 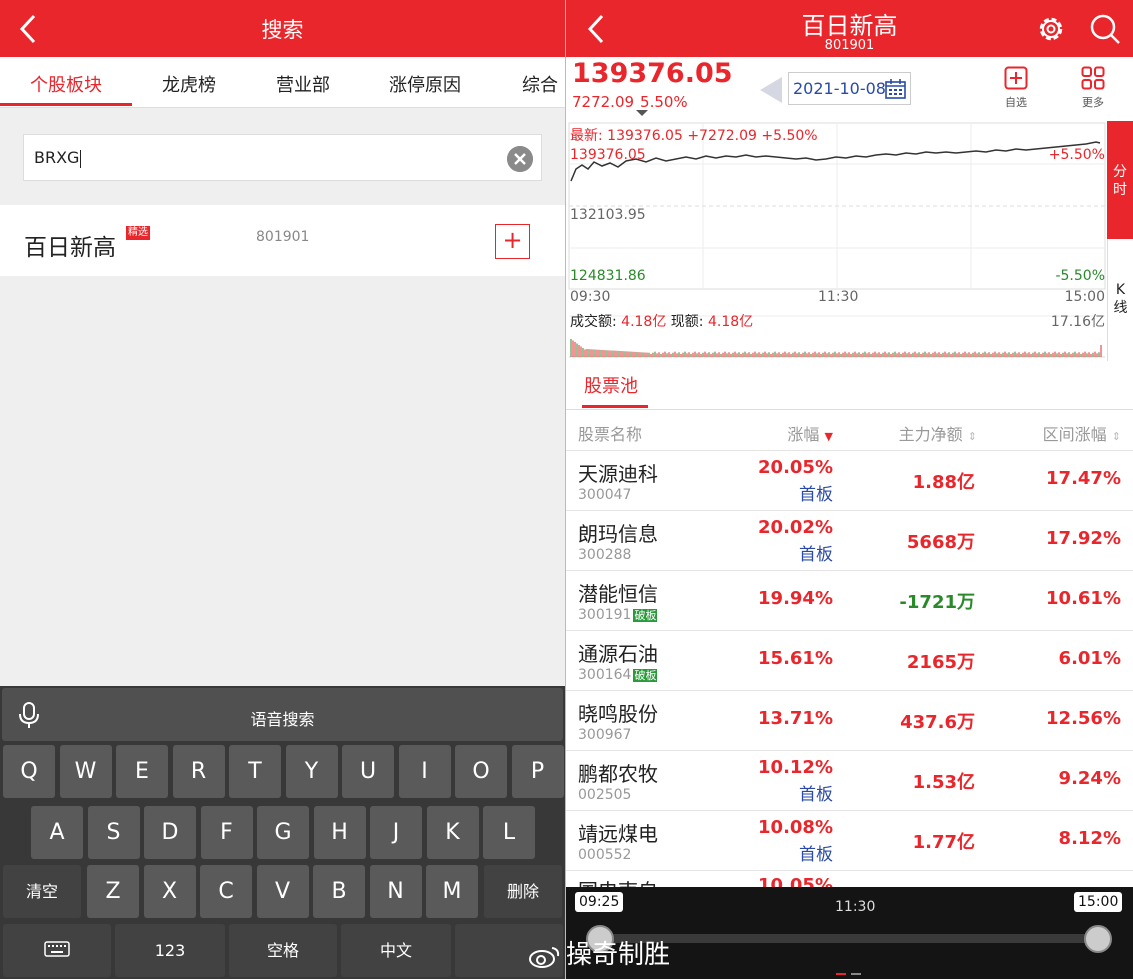 I want to click on col-stock-name: 股票名称, so click(x=610, y=434).